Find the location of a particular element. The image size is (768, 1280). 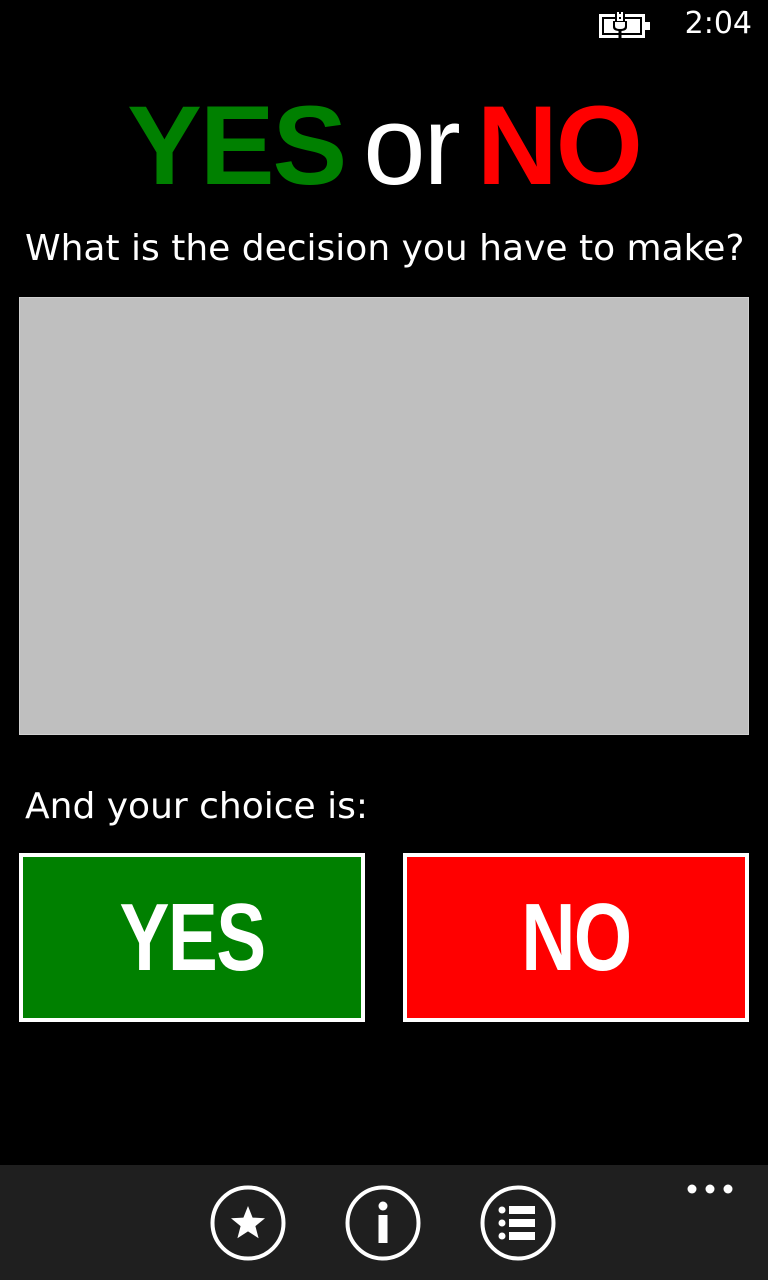

page-title: YES or NO is located at coordinates (384, 146).